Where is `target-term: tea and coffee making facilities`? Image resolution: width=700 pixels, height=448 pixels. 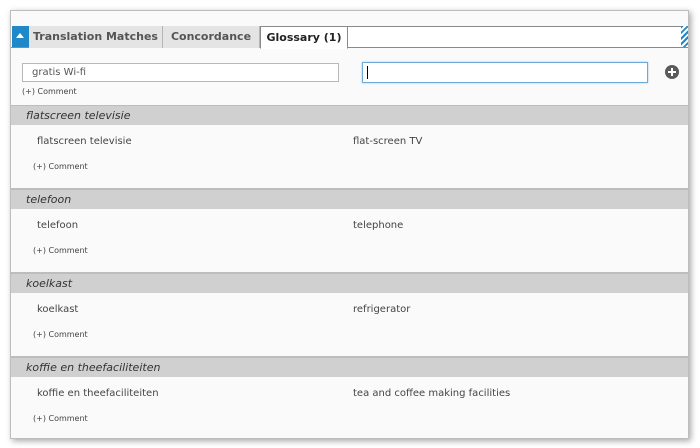 target-term: tea and coffee making facilities is located at coordinates (432, 393).